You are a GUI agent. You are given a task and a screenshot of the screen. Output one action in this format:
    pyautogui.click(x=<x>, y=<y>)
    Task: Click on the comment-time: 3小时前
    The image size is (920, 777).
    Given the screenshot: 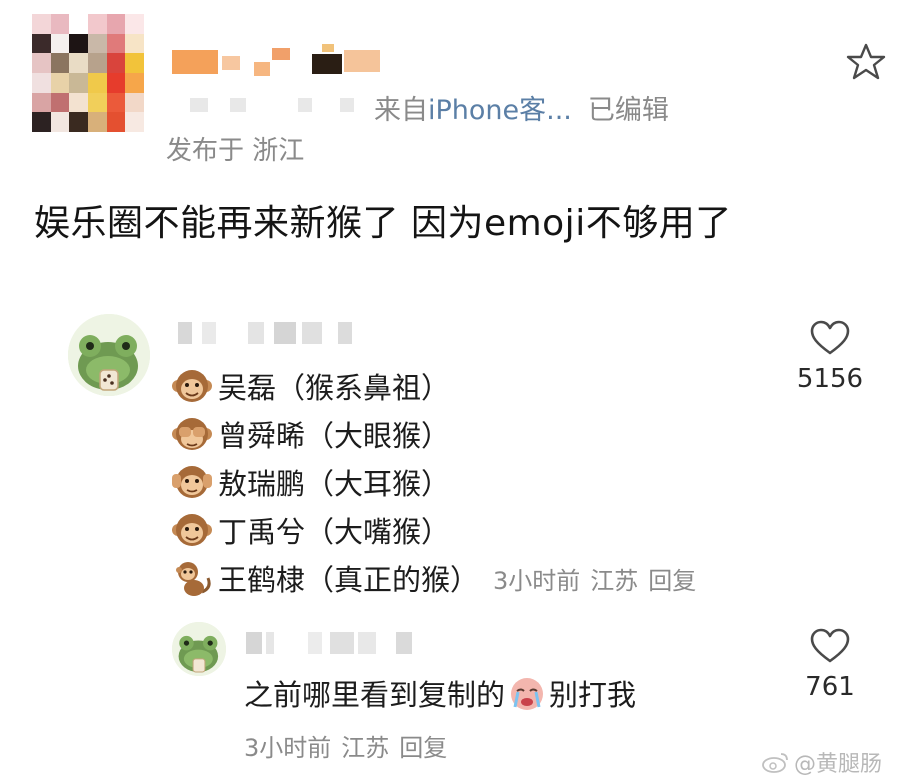 What is the action you would take?
    pyautogui.click(x=537, y=580)
    